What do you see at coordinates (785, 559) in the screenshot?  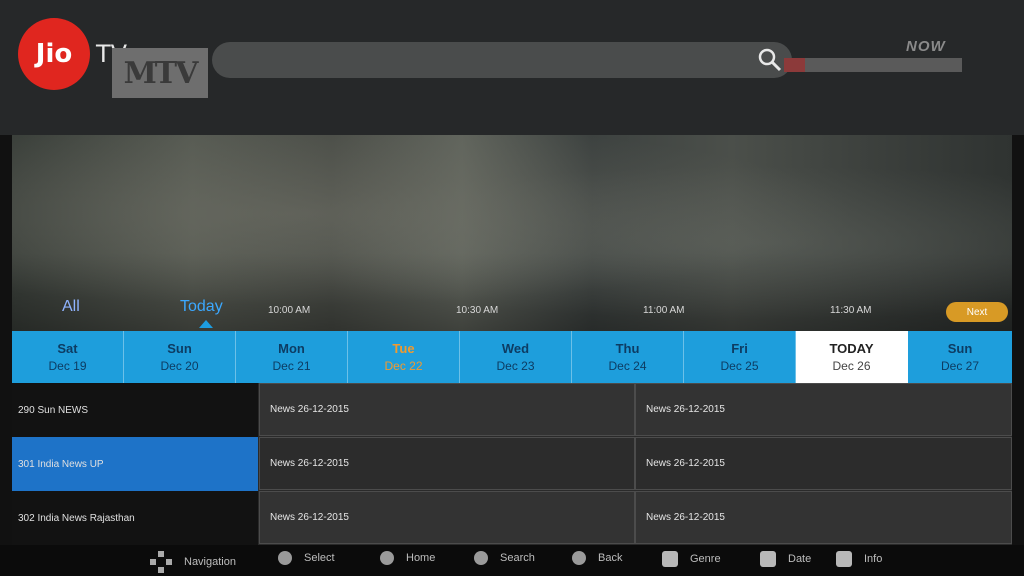 I see `hint-date: Date` at bounding box center [785, 559].